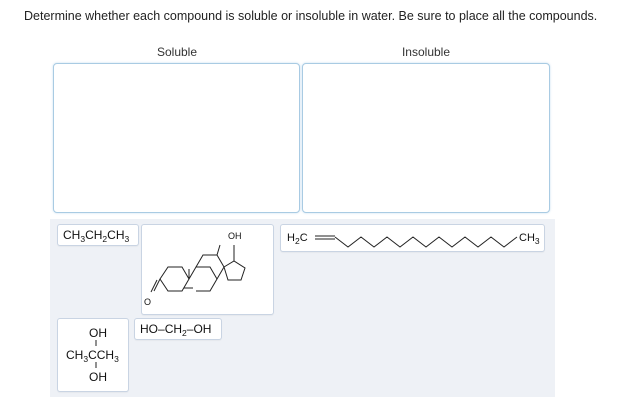 The height and width of the screenshot is (401, 630). I want to click on alkene-ch3-label: CH3, so click(529, 239).